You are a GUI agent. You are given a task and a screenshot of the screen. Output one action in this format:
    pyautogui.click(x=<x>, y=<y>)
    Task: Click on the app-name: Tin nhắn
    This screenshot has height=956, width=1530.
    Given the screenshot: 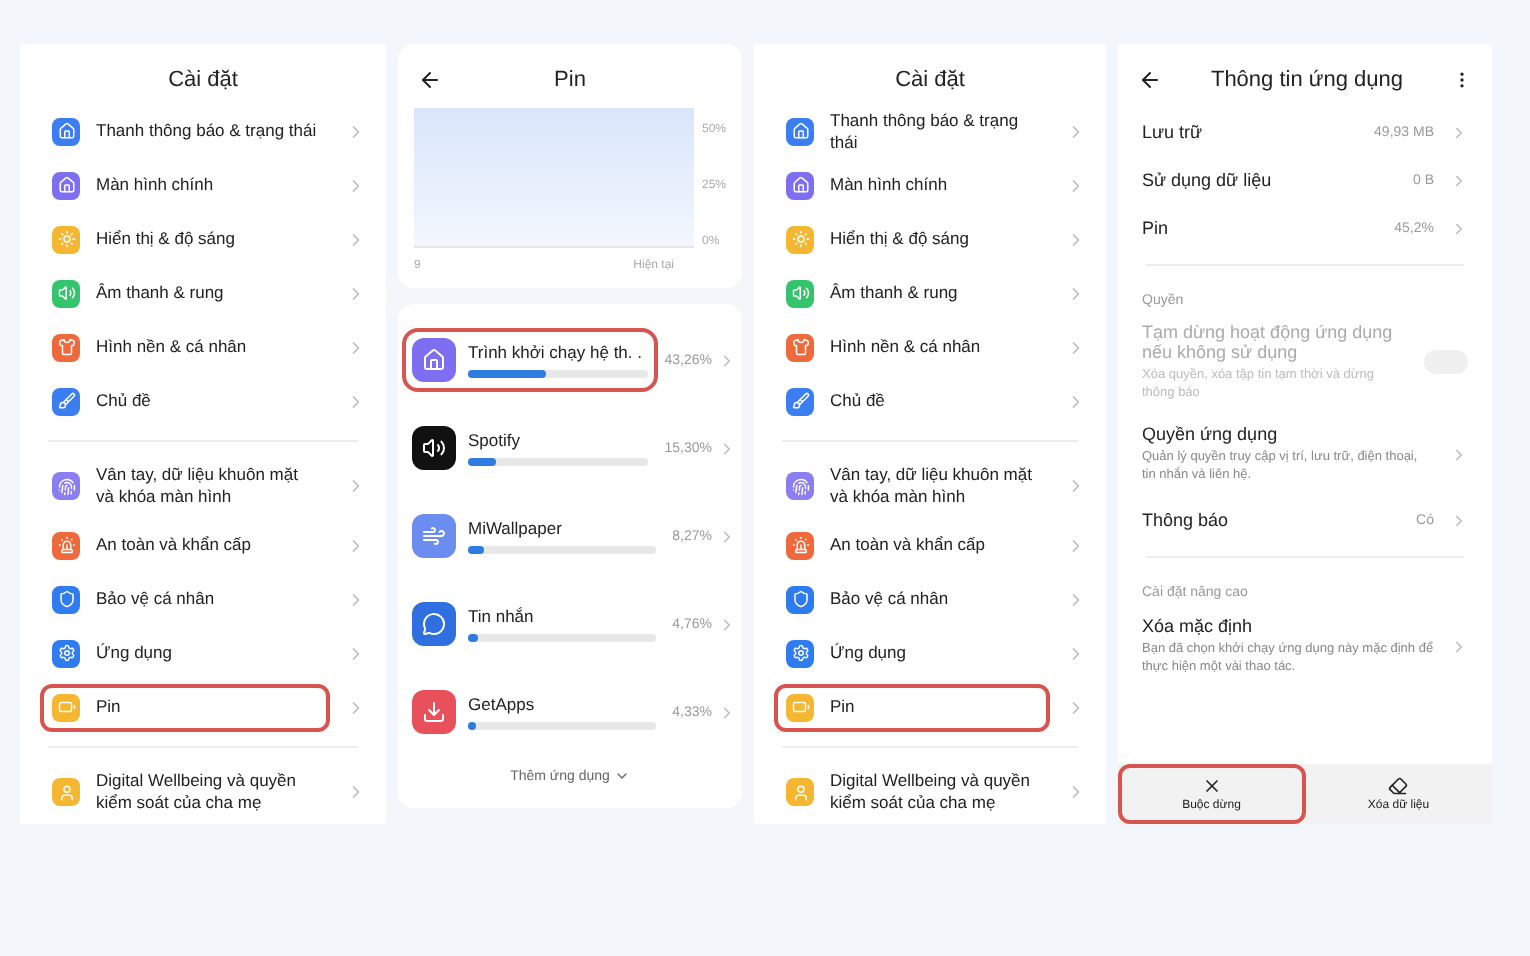 What is the action you would take?
    pyautogui.click(x=562, y=616)
    